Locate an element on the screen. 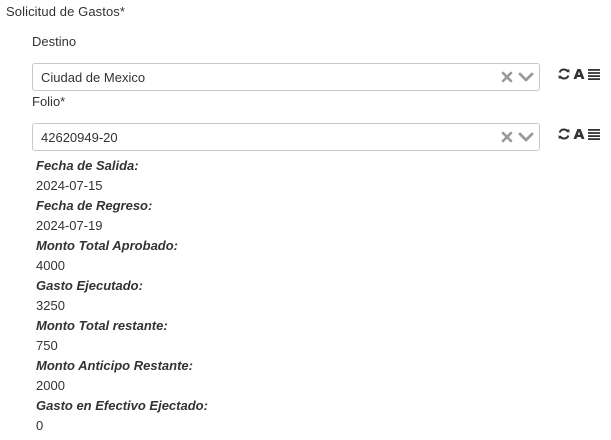 Image resolution: width=611 pixels, height=440 pixels. fecha-regreso-value: 2024-07-19 is located at coordinates (69, 225).